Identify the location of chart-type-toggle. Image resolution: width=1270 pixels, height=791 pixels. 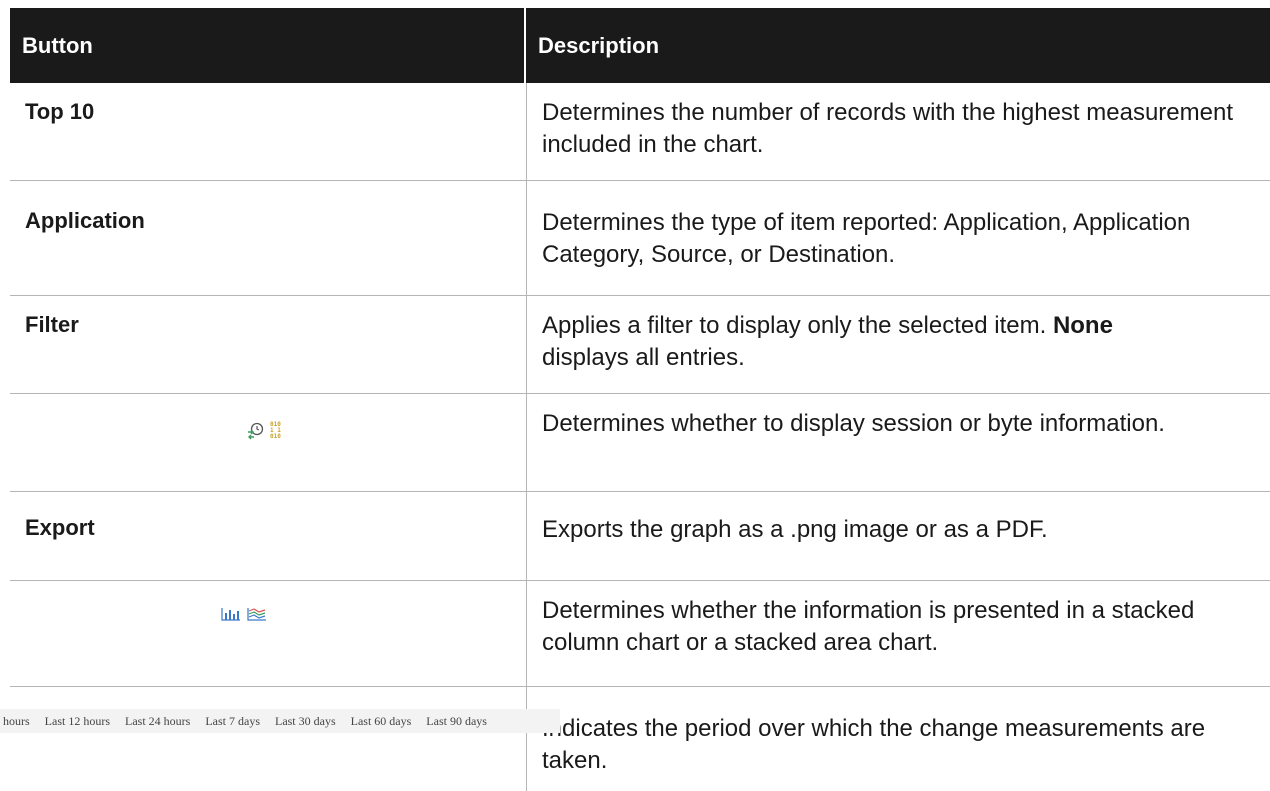
(244, 614).